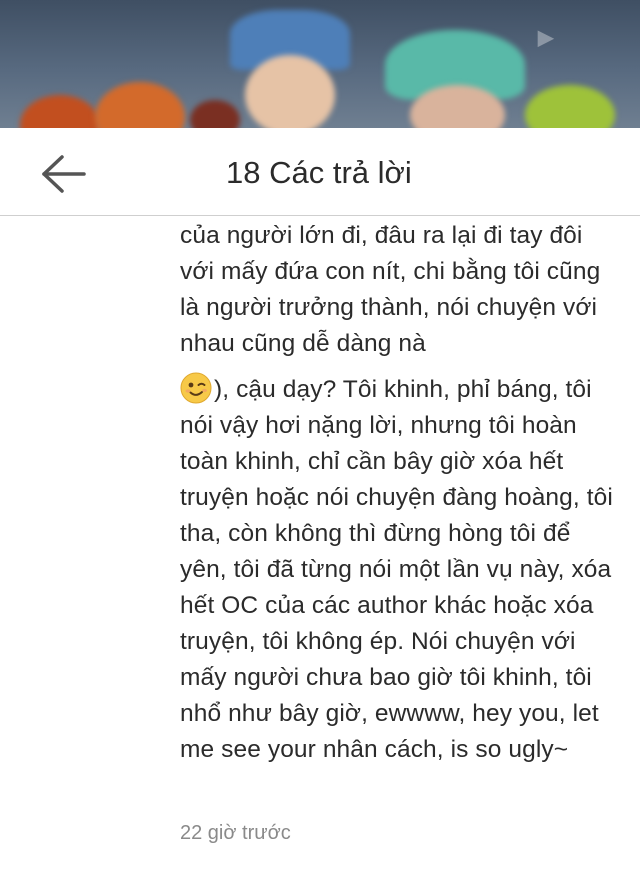  What do you see at coordinates (215, 114) in the screenshot?
I see `character-shadow` at bounding box center [215, 114].